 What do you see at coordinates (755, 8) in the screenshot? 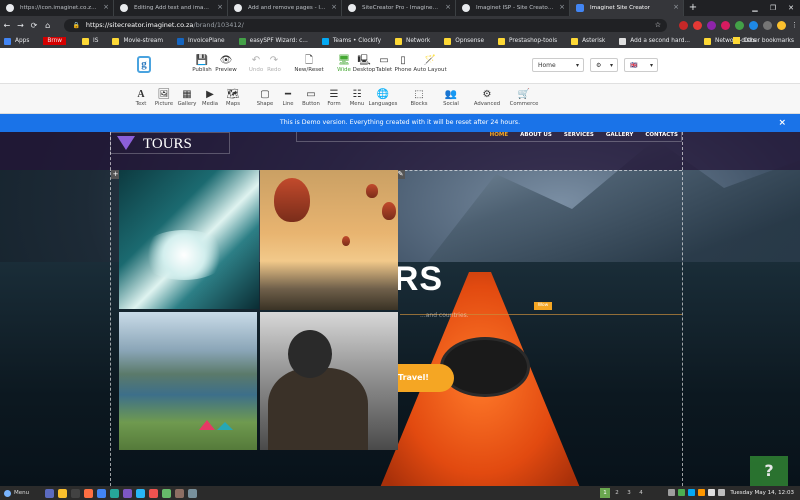
I see `minimize-icon: ▁` at bounding box center [755, 8].